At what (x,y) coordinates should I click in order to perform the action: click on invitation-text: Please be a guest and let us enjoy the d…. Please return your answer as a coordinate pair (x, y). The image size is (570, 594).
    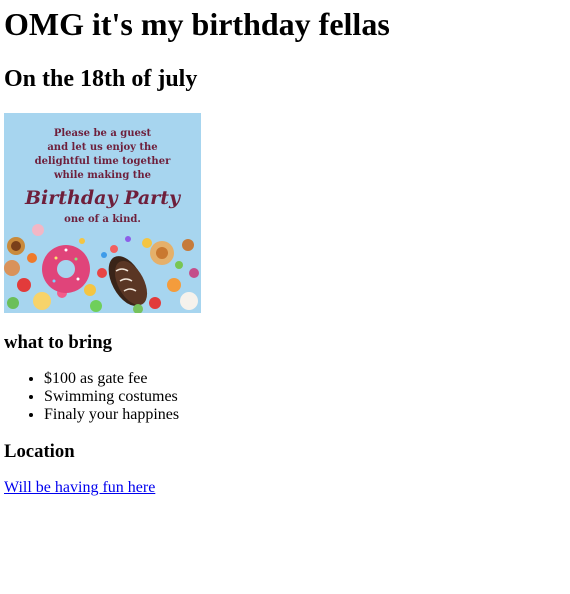
    Looking at the image, I should click on (102, 177).